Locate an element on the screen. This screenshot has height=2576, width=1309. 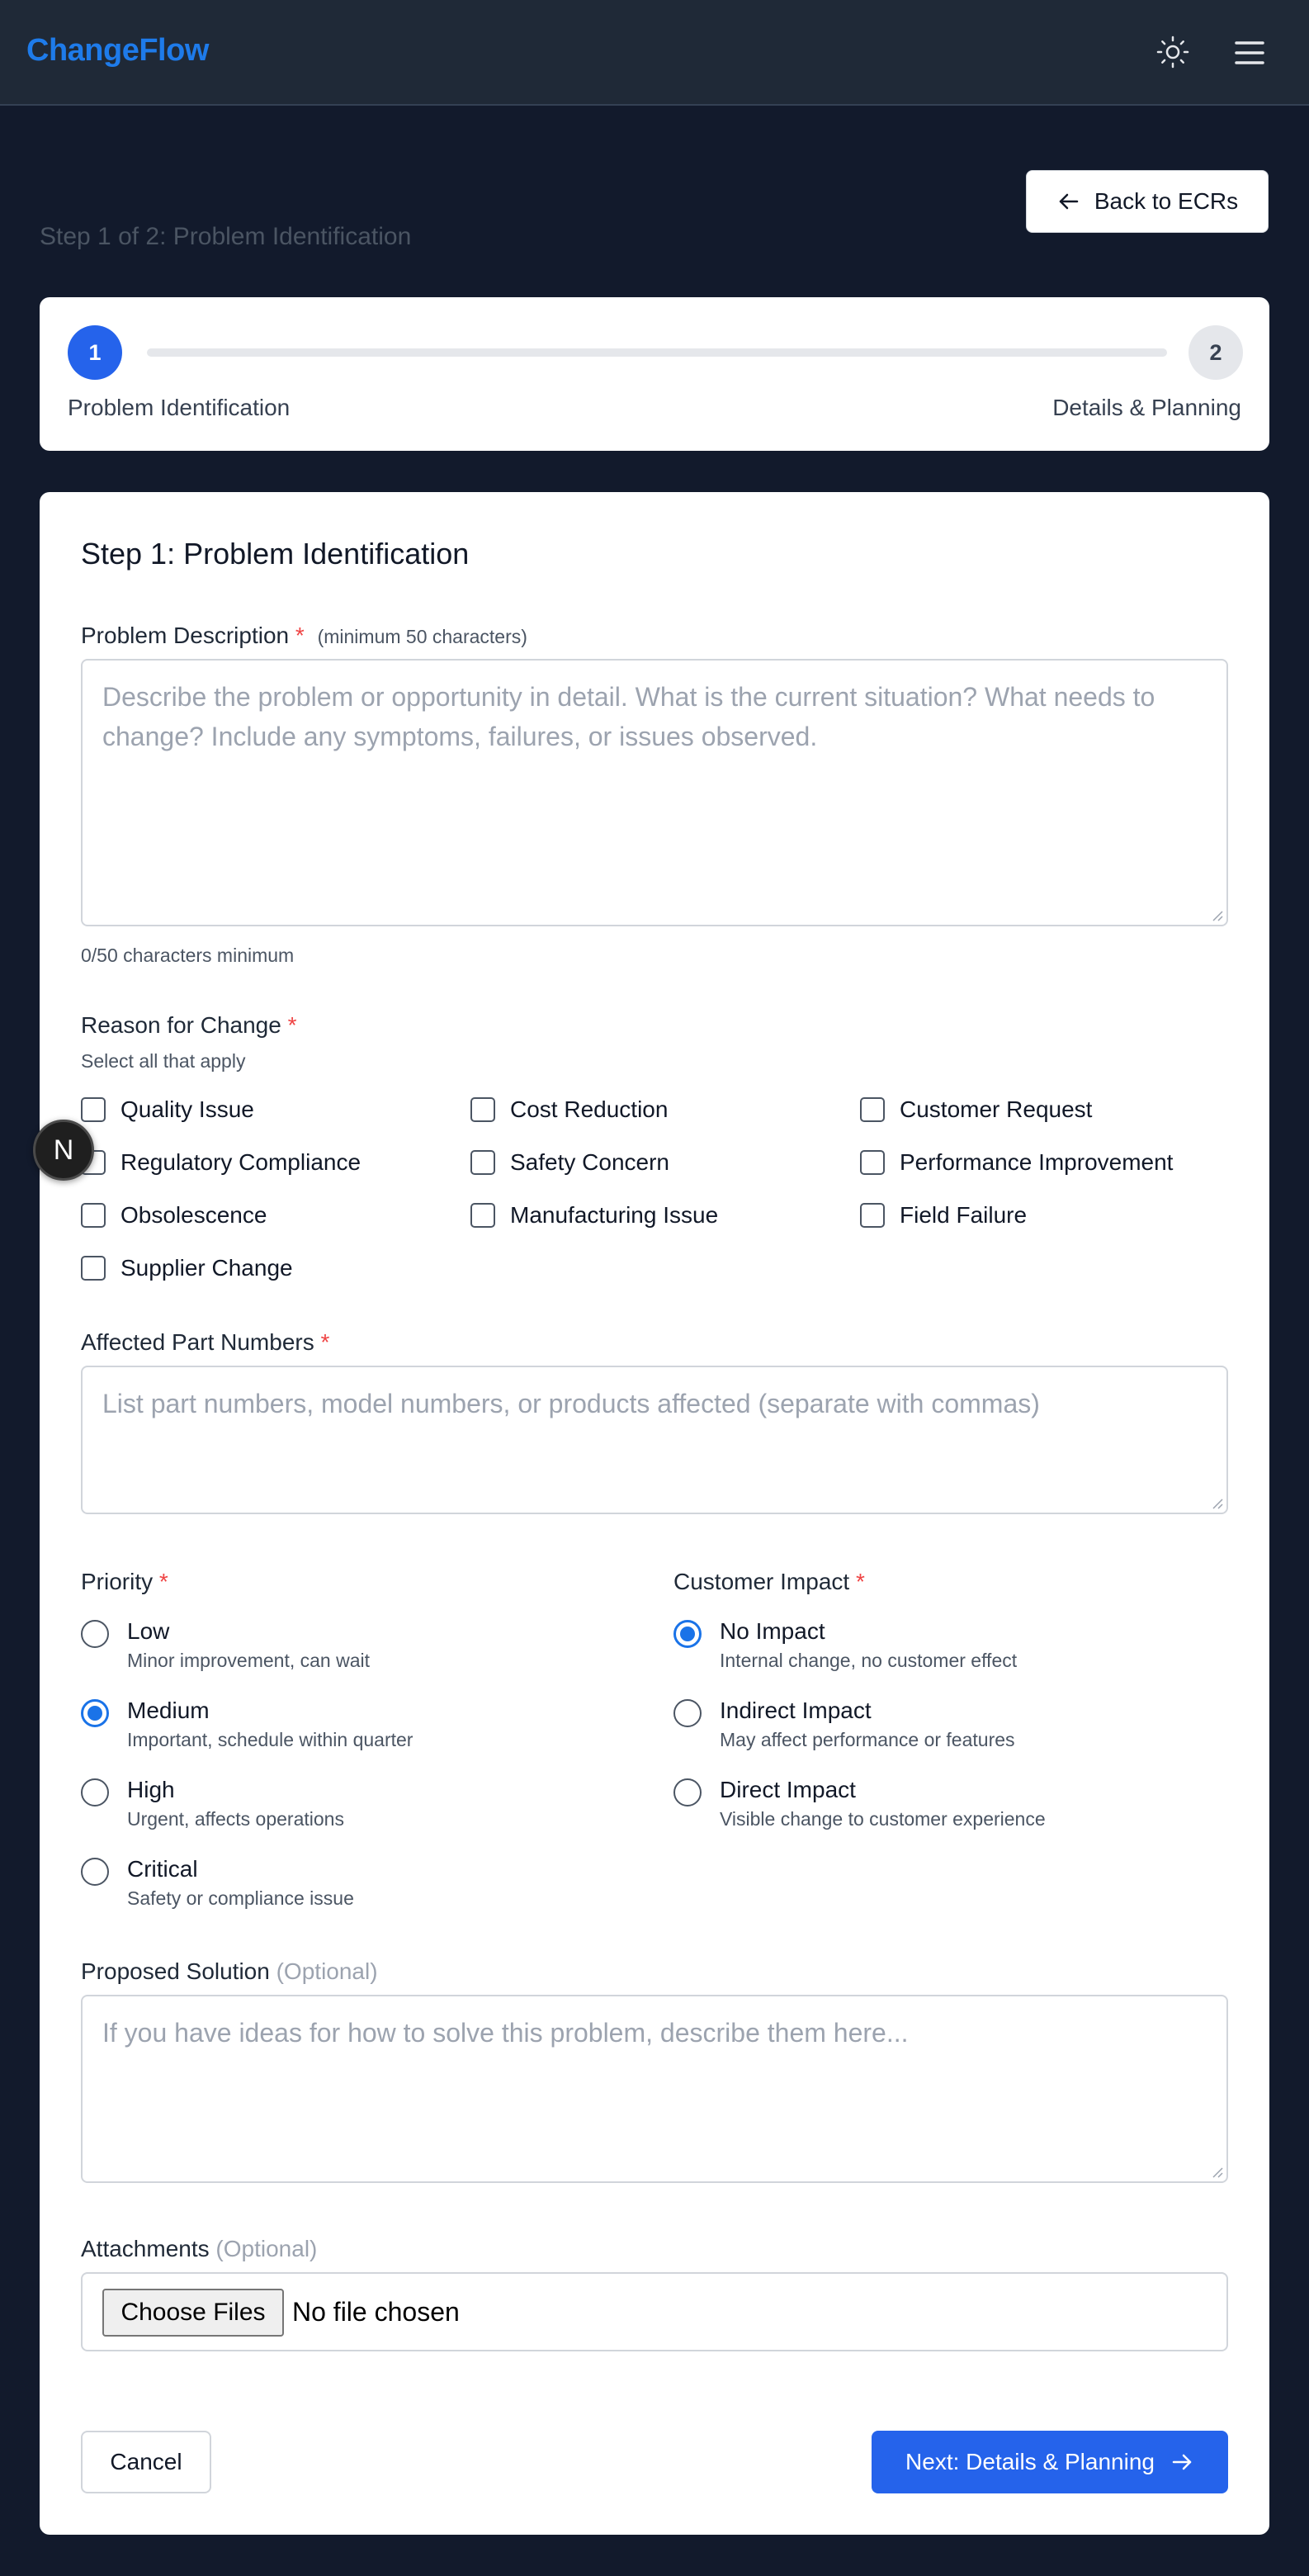
customer-impact-label: Customer Impact * is located at coordinates (769, 1582).